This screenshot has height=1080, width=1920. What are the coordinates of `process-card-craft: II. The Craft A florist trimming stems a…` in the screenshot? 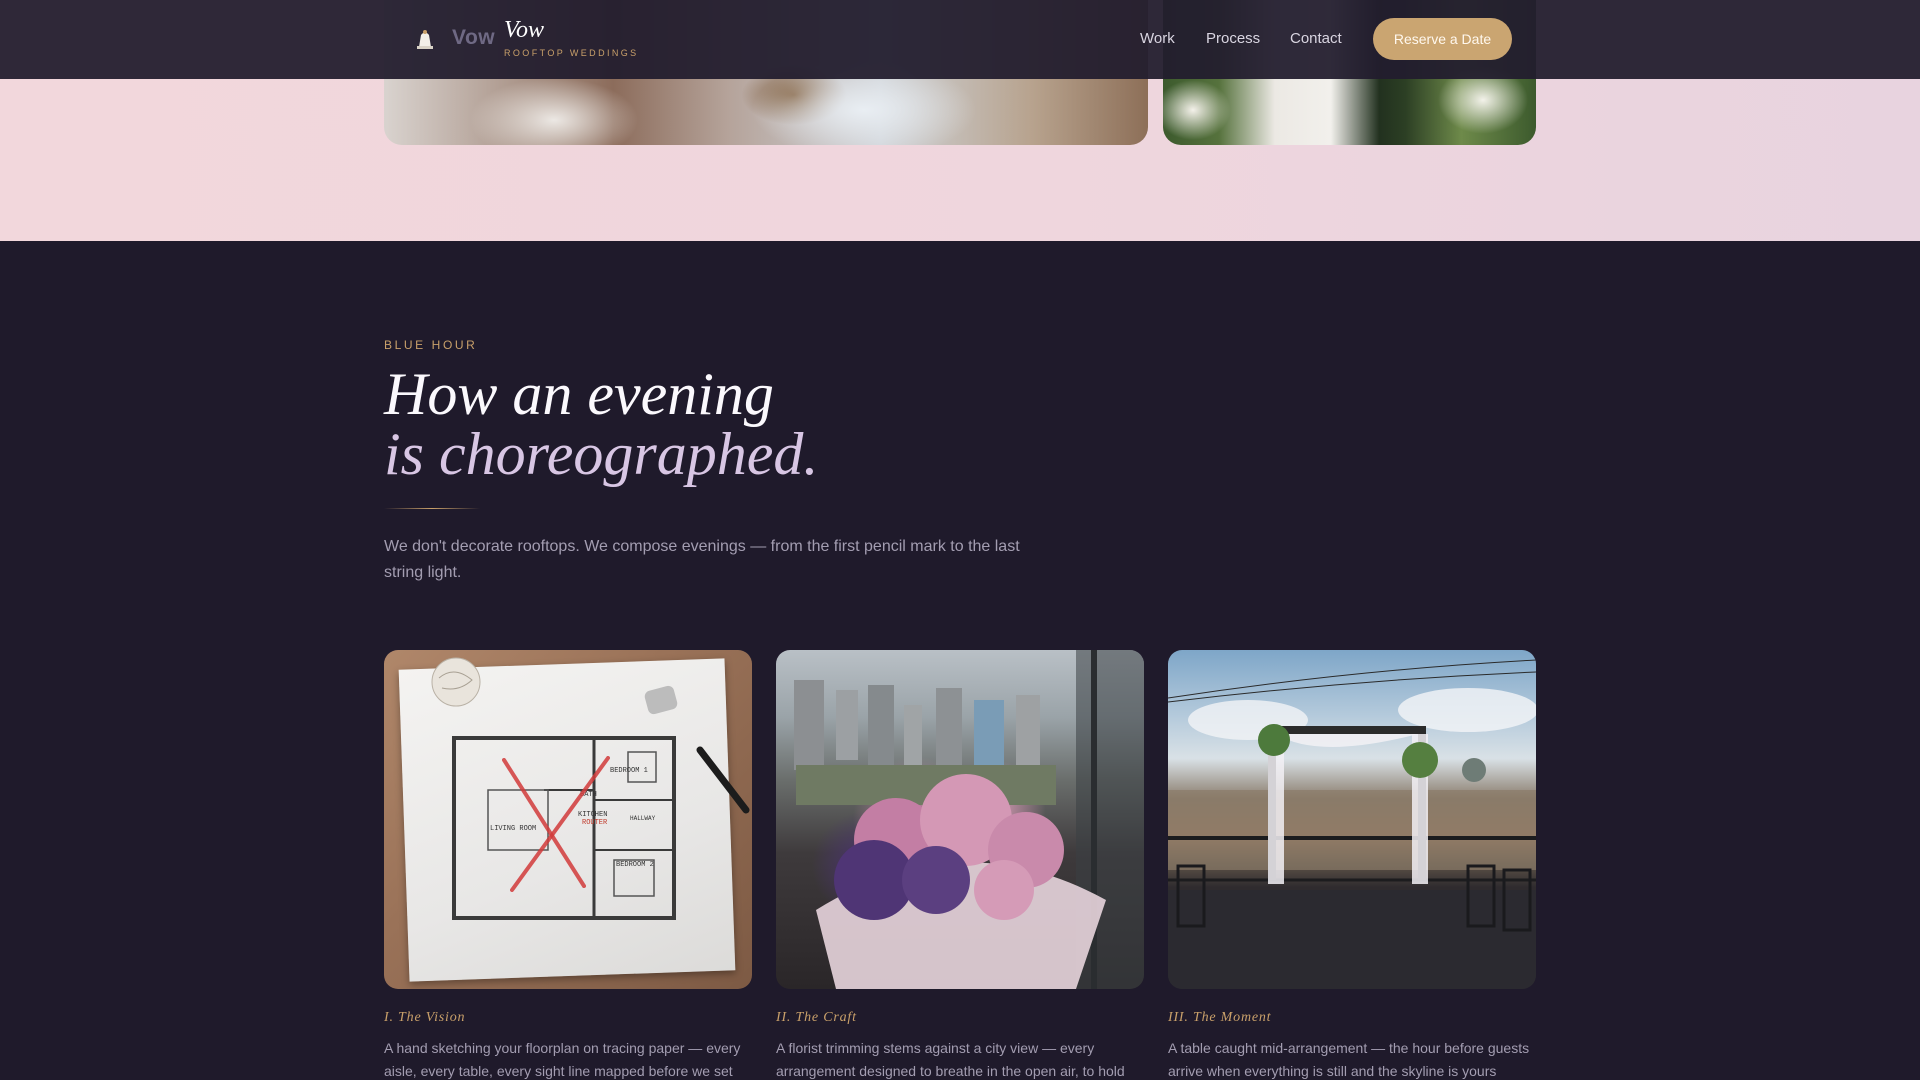 It's located at (960, 865).